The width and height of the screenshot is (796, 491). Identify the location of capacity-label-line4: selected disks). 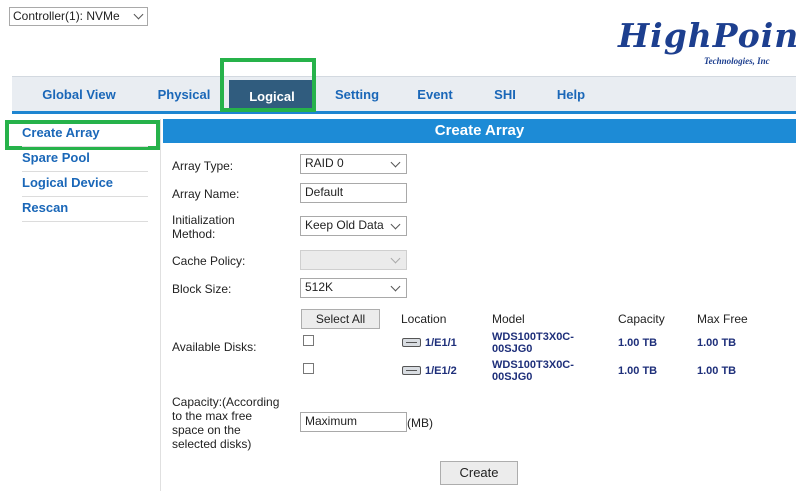
(212, 444).